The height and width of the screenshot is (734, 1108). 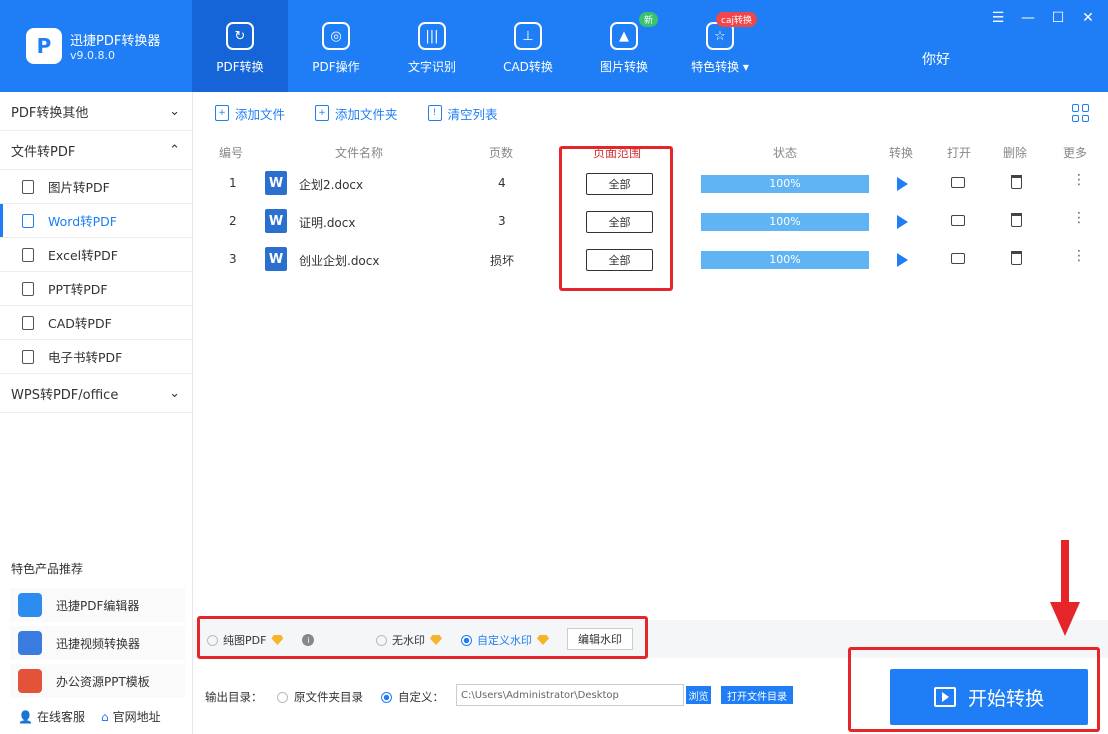 I want to click on close-icon: ✕, so click(x=1088, y=18).